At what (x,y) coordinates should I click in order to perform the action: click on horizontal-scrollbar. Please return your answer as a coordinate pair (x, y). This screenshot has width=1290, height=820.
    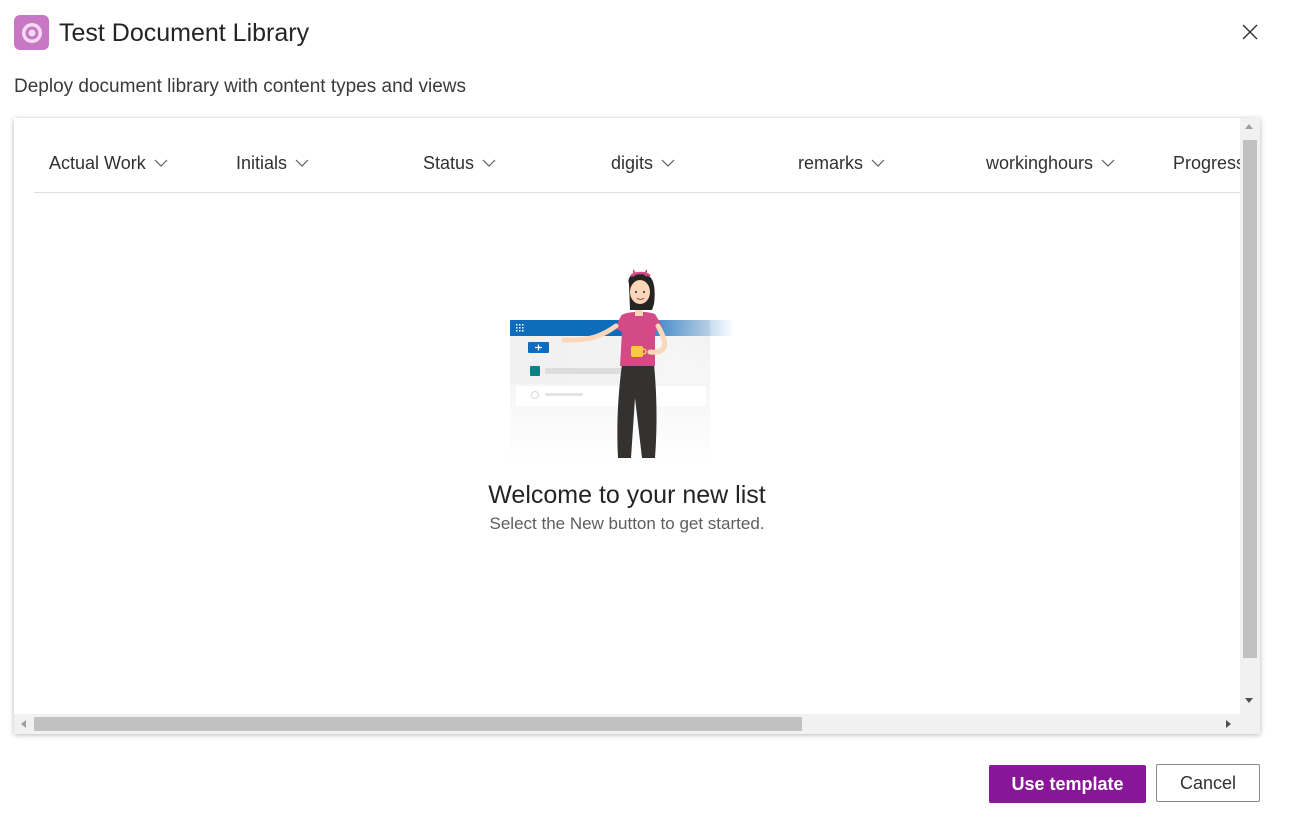
    Looking at the image, I should click on (627, 724).